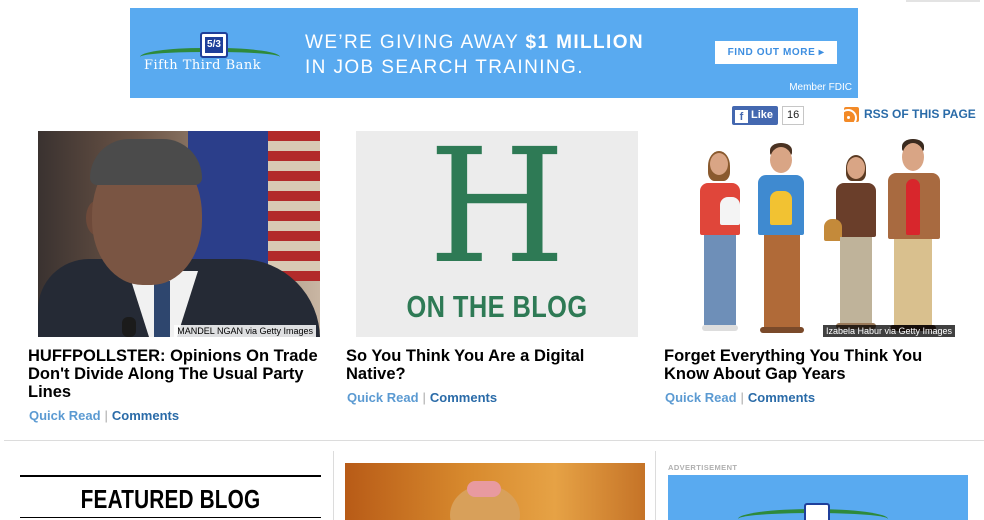  I want to click on top-edge-line, so click(943, 1).